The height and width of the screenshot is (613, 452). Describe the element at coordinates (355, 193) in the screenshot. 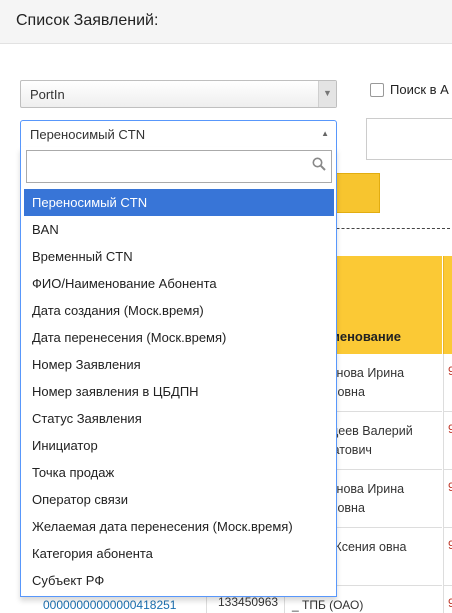

I see `search-button` at that location.